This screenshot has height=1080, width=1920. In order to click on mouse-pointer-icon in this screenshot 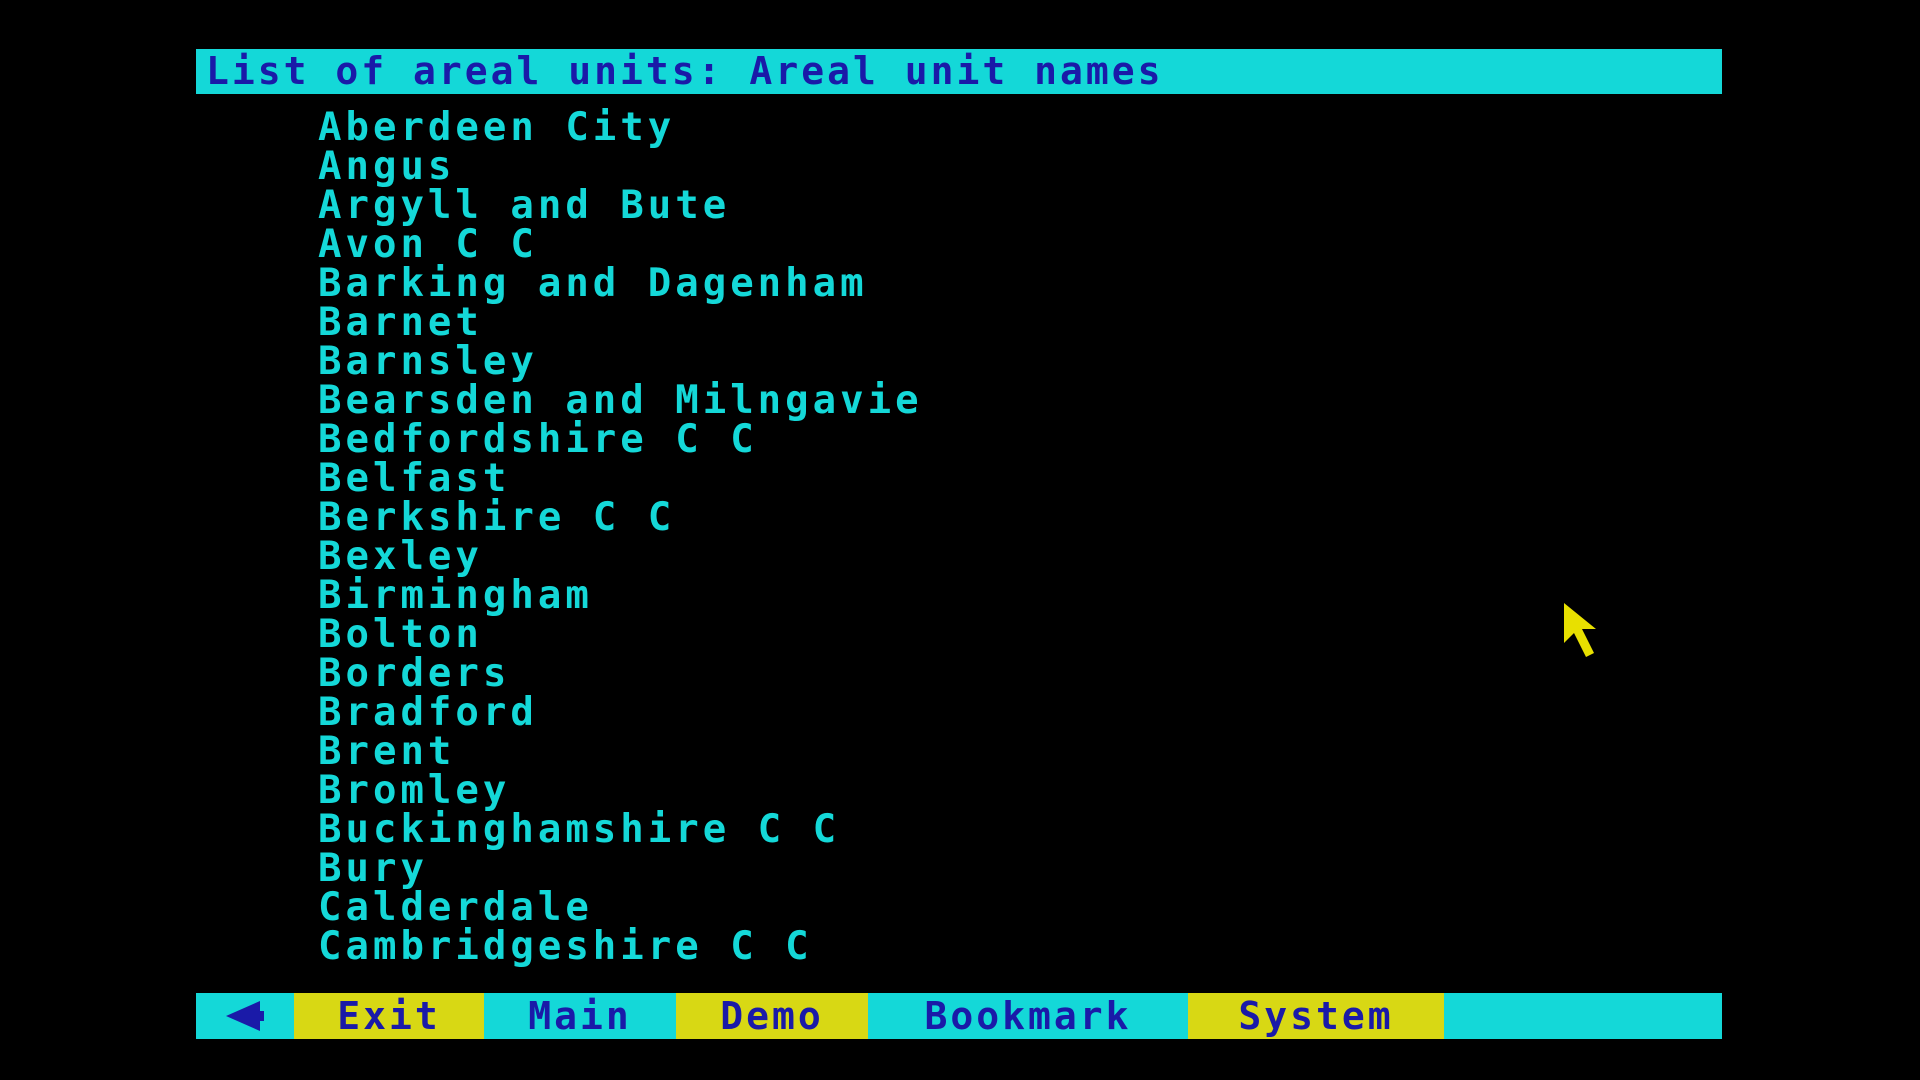, I will do `click(1580, 630)`.